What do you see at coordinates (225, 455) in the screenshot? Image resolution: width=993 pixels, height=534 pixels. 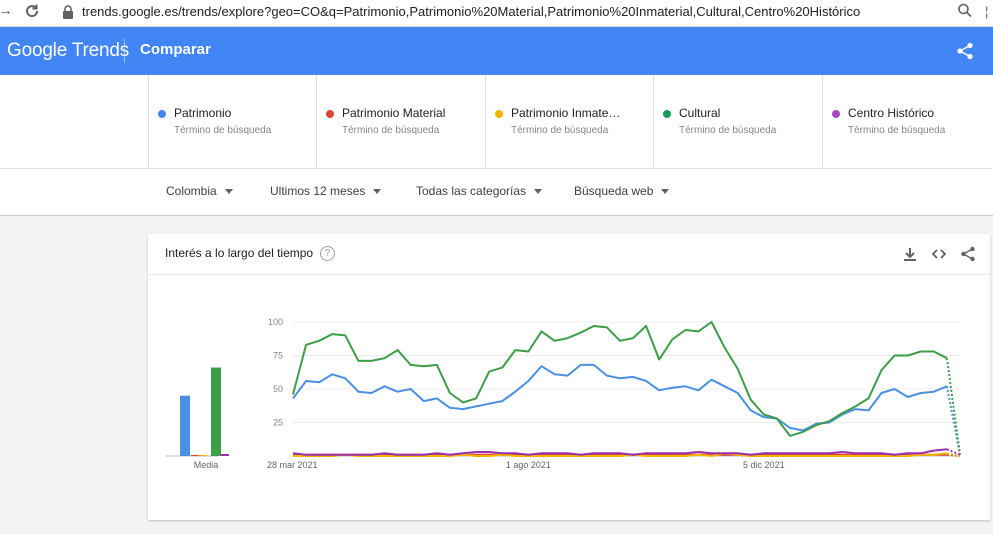 I see `average-bar-centro-histrico` at bounding box center [225, 455].